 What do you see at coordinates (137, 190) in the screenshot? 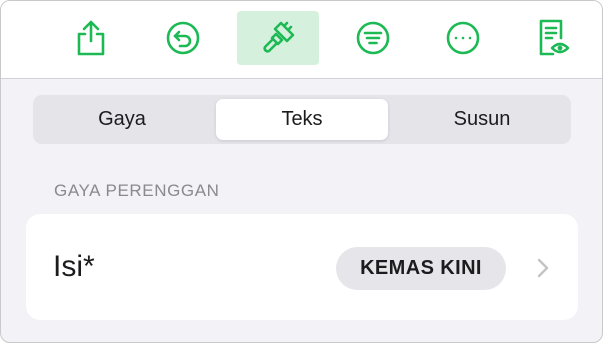
I see `section-header: GAYA PERENGGAN` at bounding box center [137, 190].